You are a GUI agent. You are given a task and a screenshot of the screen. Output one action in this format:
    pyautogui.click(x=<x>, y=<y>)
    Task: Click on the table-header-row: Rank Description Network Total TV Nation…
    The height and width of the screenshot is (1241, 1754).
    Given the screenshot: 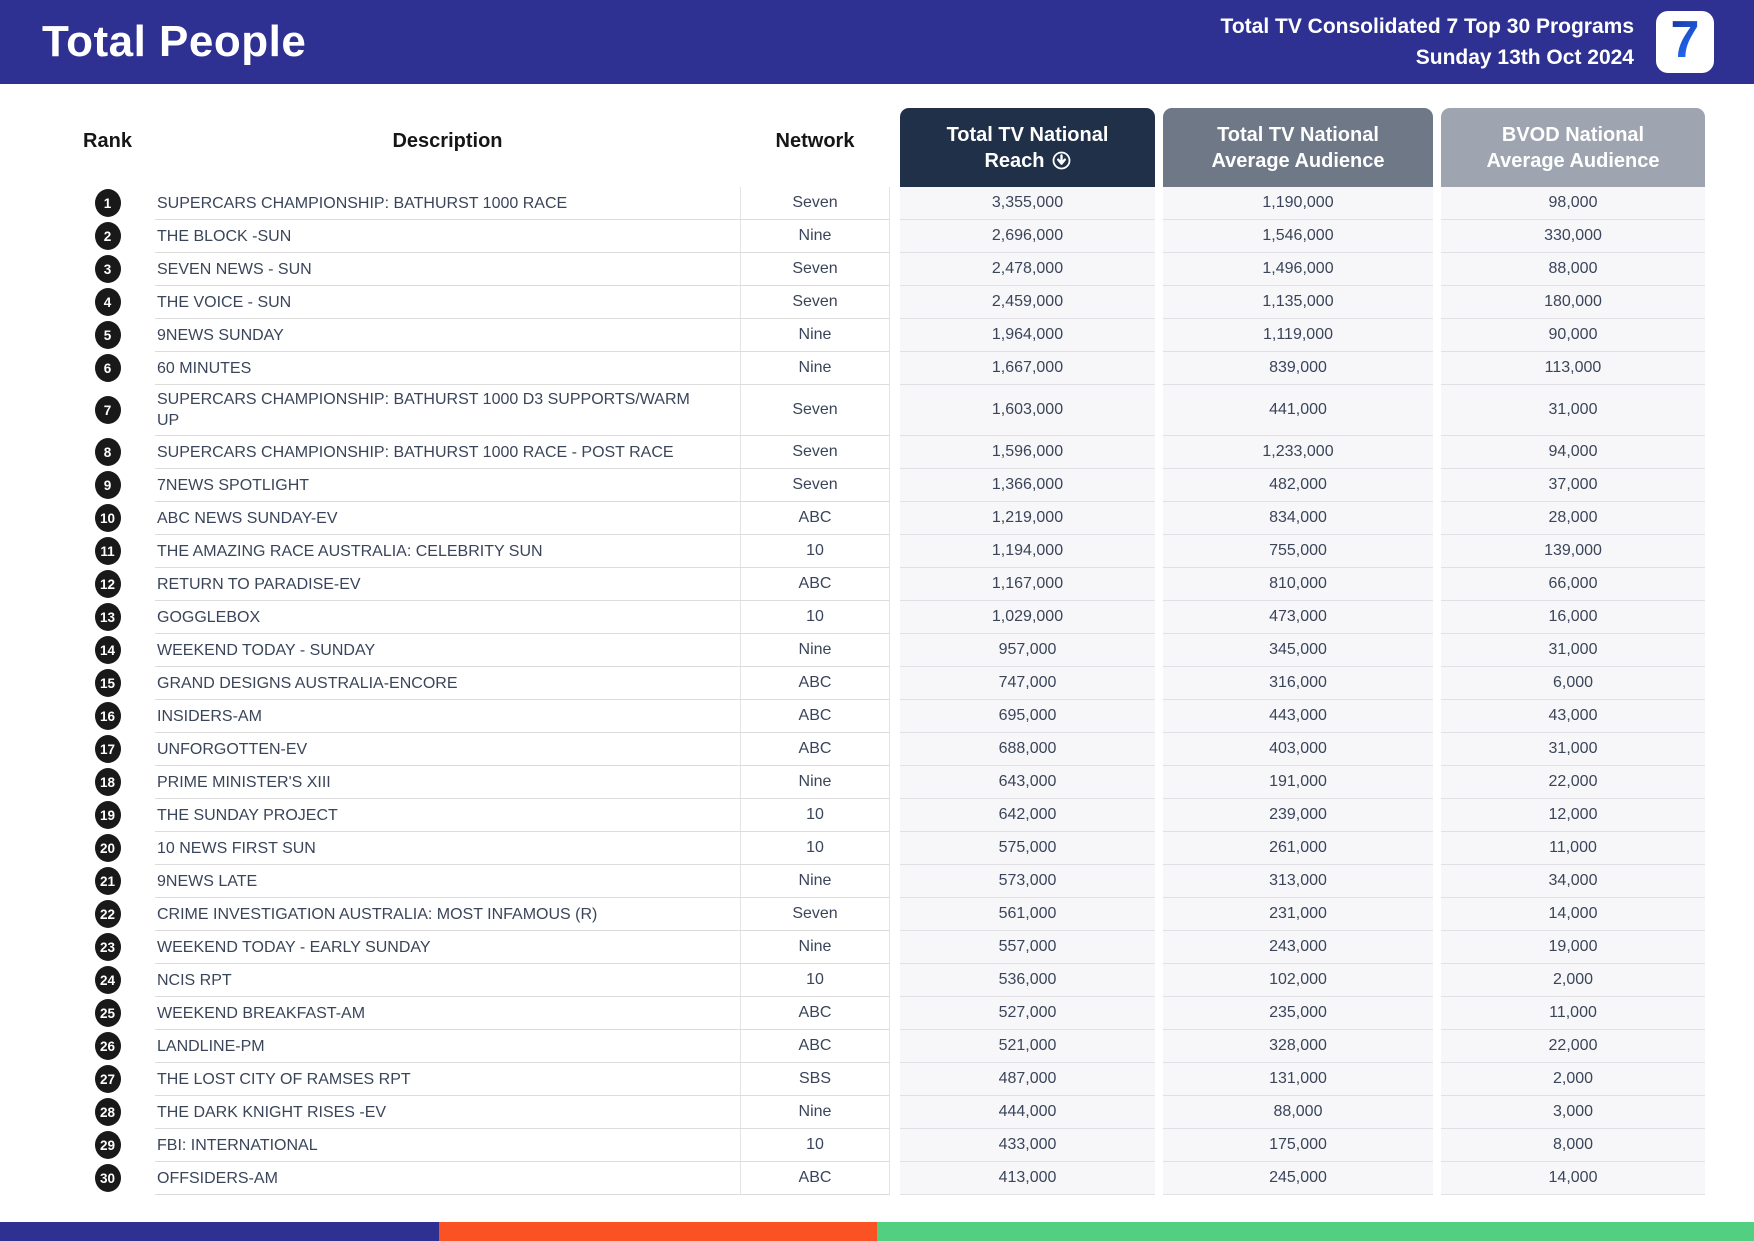 What is the action you would take?
    pyautogui.click(x=882, y=141)
    